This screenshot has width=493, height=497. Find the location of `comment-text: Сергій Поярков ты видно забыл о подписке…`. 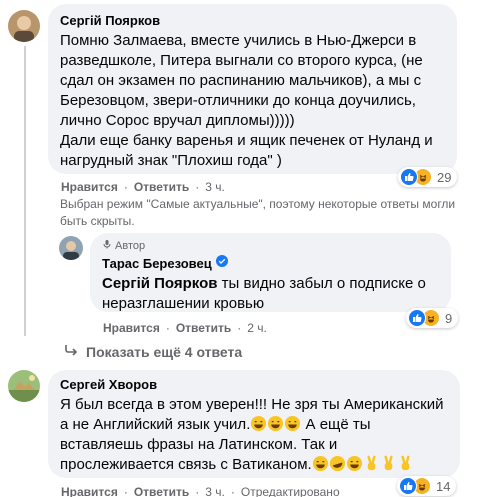

comment-text: Сергій Поярков ты видно забыл о подписке… is located at coordinates (264, 293).